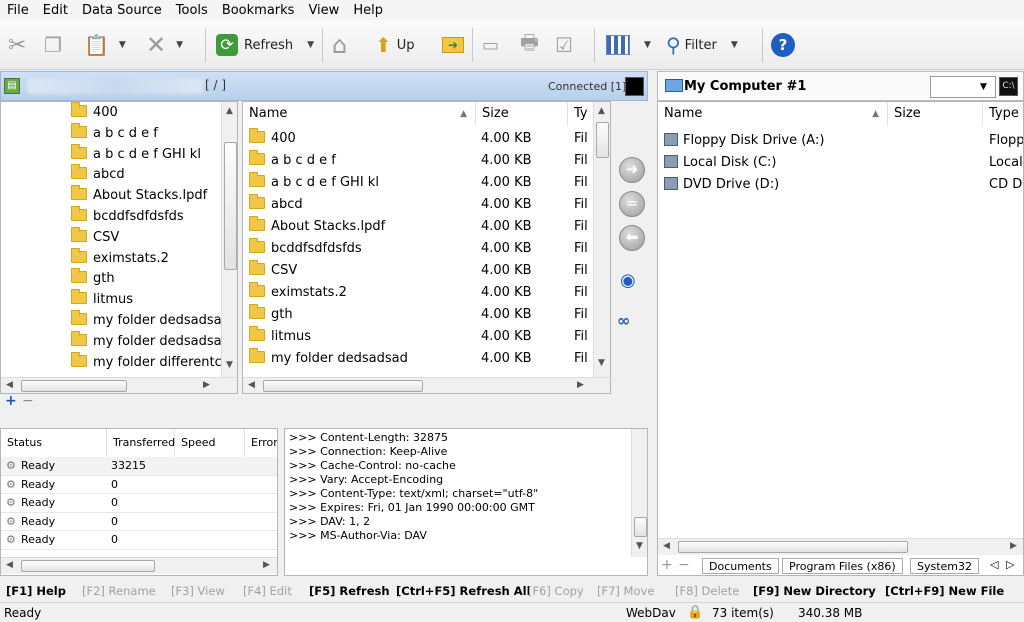  Describe the element at coordinates (602, 140) in the screenshot. I see `files-vscroll-thumb` at that location.